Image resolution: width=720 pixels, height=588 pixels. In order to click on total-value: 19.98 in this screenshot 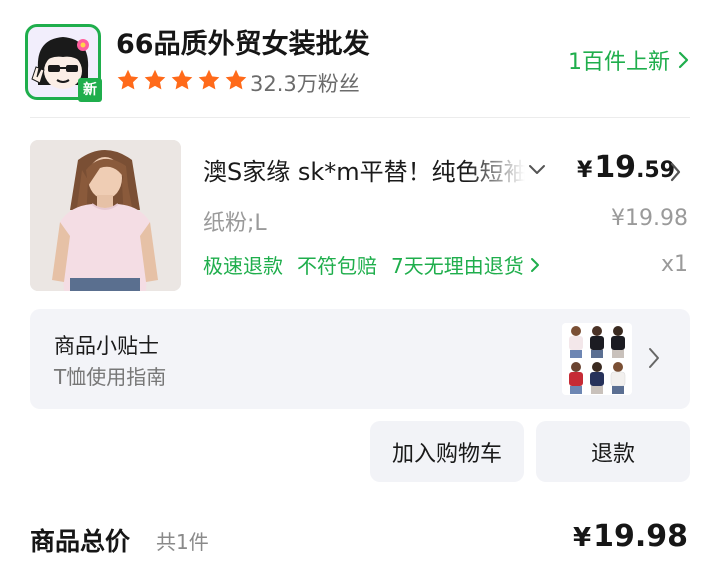, I will do `click(640, 536)`.